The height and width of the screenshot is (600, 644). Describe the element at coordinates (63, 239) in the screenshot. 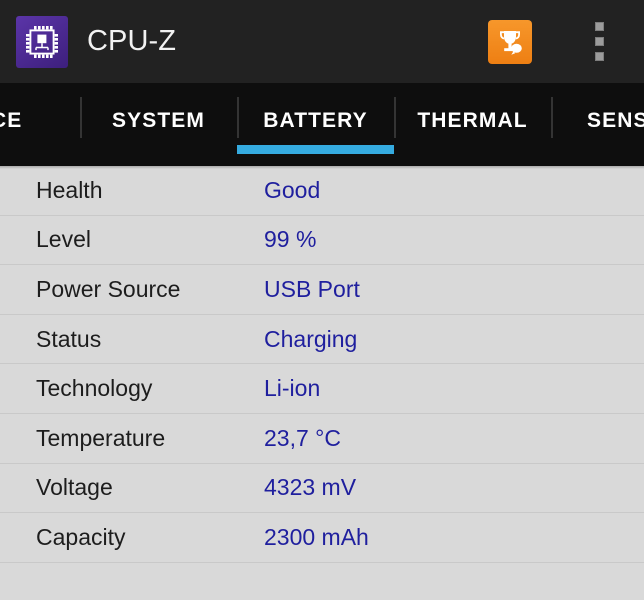

I see `row-label: Level` at that location.